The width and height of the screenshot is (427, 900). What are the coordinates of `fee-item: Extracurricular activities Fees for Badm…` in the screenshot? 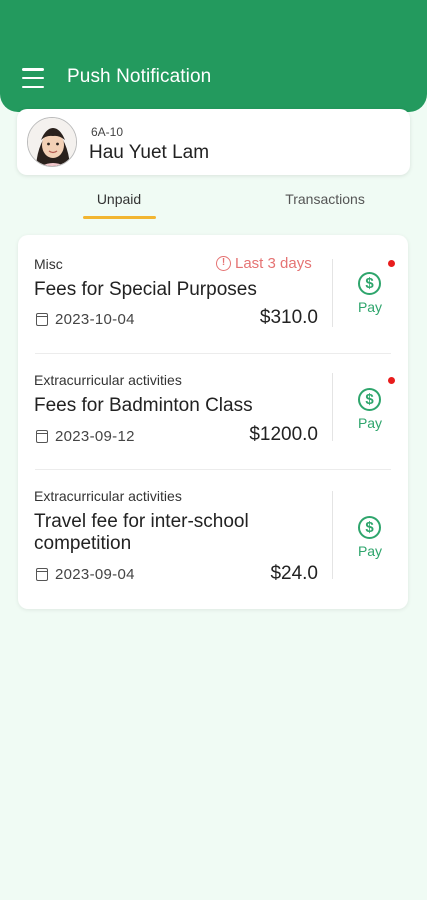 It's located at (213, 411).